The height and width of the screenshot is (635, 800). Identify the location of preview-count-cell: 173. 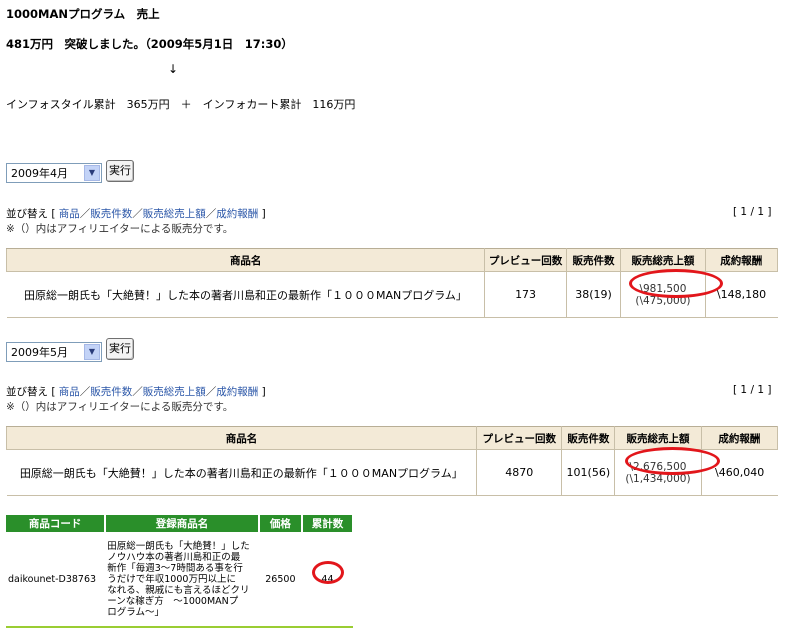
(525, 294).